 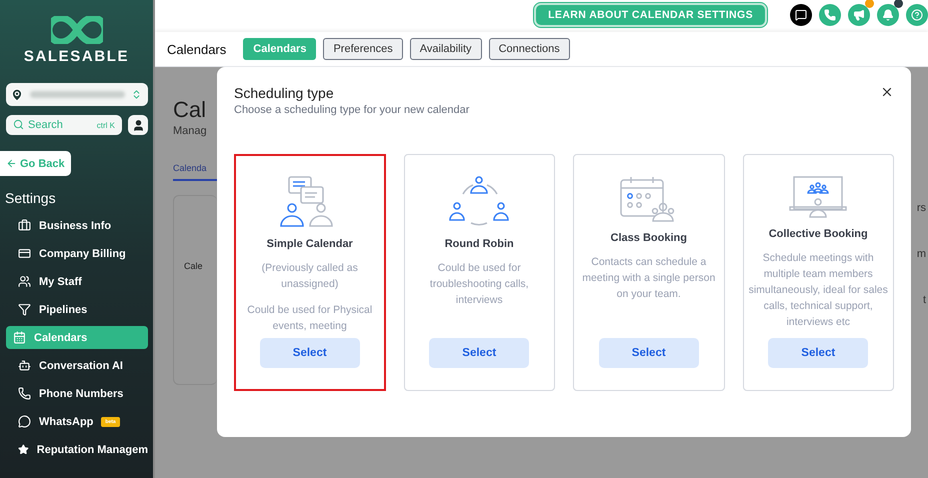 I want to click on page-subtitle: Manag, so click(x=190, y=131).